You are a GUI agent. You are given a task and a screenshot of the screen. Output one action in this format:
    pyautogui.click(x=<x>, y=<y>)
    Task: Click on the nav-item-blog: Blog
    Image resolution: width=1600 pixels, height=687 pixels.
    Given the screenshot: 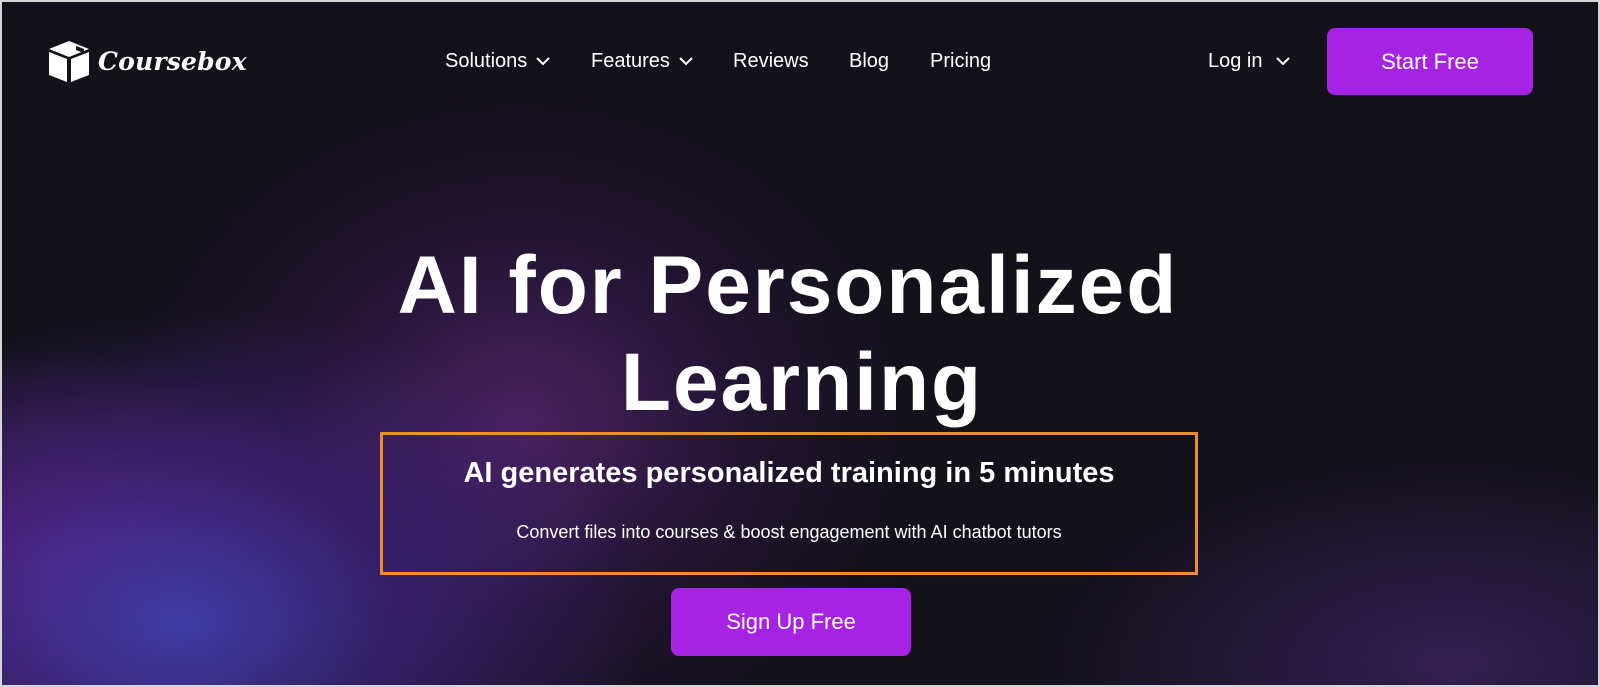 What is the action you would take?
    pyautogui.click(x=869, y=61)
    